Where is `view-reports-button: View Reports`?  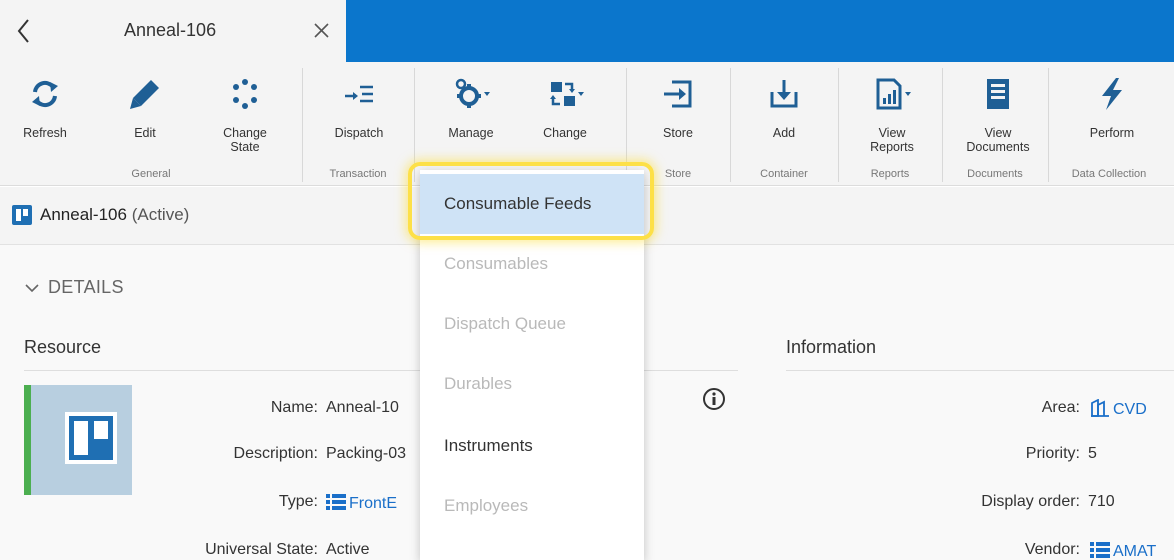 view-reports-button: View Reports is located at coordinates (892, 112).